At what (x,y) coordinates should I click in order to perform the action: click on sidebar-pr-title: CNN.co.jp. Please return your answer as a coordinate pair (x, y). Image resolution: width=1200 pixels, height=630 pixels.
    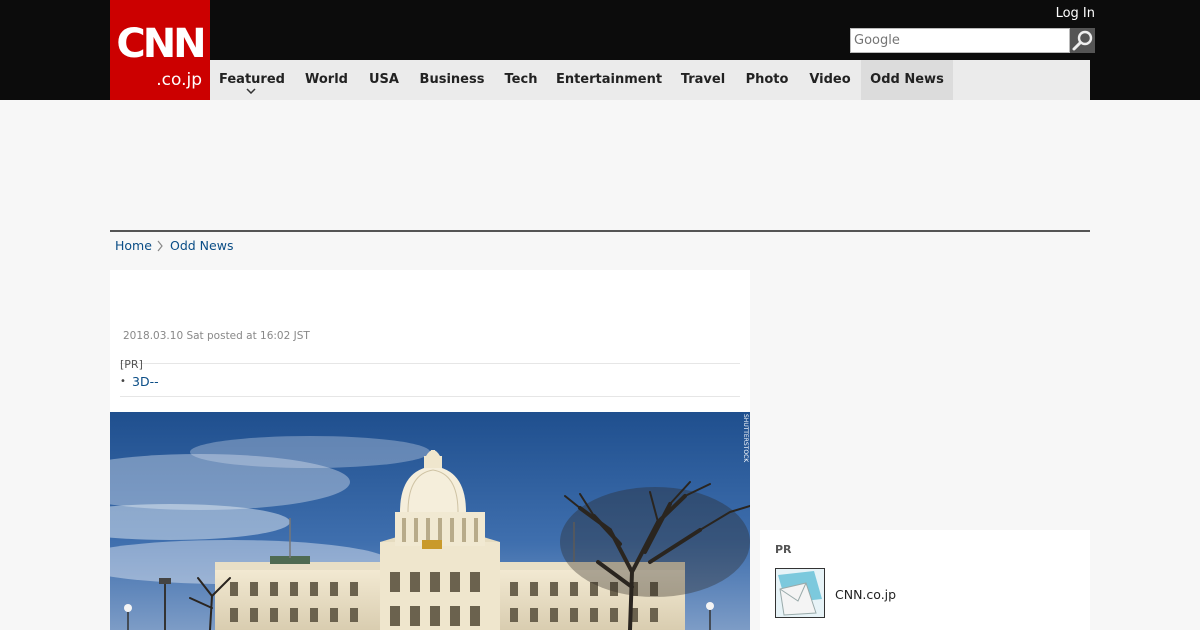
    Looking at the image, I should click on (865, 595).